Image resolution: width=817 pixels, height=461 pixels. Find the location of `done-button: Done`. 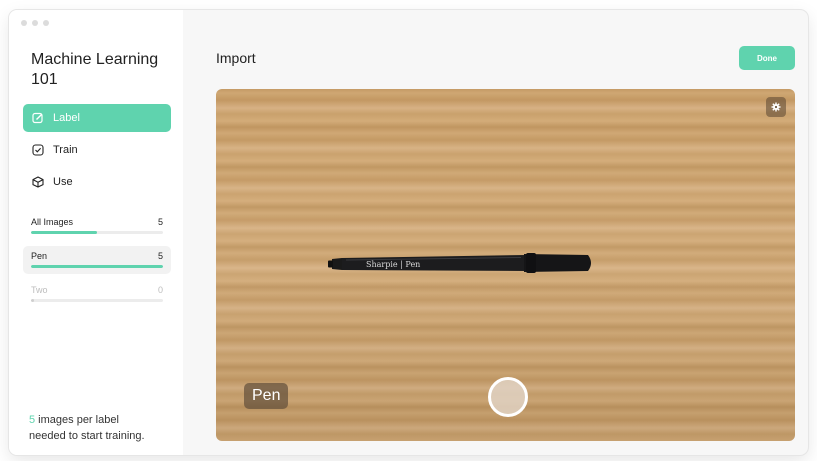

done-button: Done is located at coordinates (767, 58).